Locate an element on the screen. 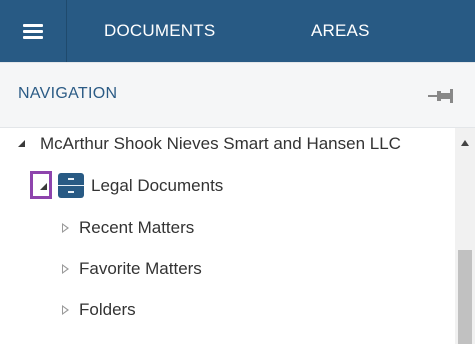 This screenshot has height=344, width=475. tab-areas: AREAS is located at coordinates (340, 31).